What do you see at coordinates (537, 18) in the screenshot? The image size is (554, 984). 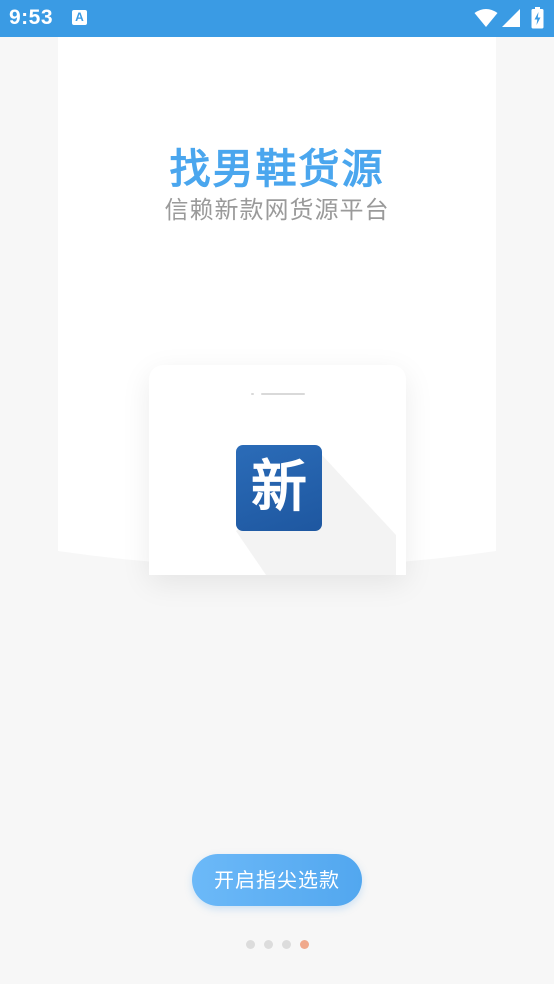 I see `battery-charging-icon` at bounding box center [537, 18].